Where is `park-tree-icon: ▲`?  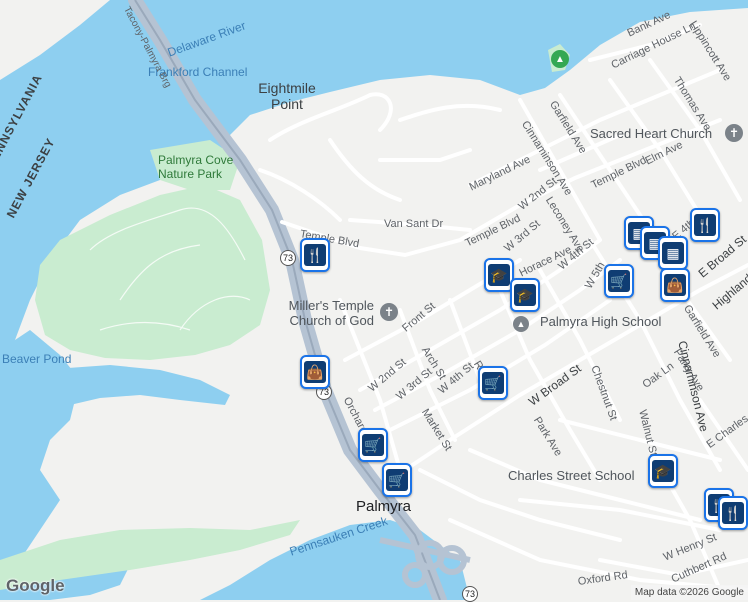
park-tree-icon: ▲ is located at coordinates (560, 59).